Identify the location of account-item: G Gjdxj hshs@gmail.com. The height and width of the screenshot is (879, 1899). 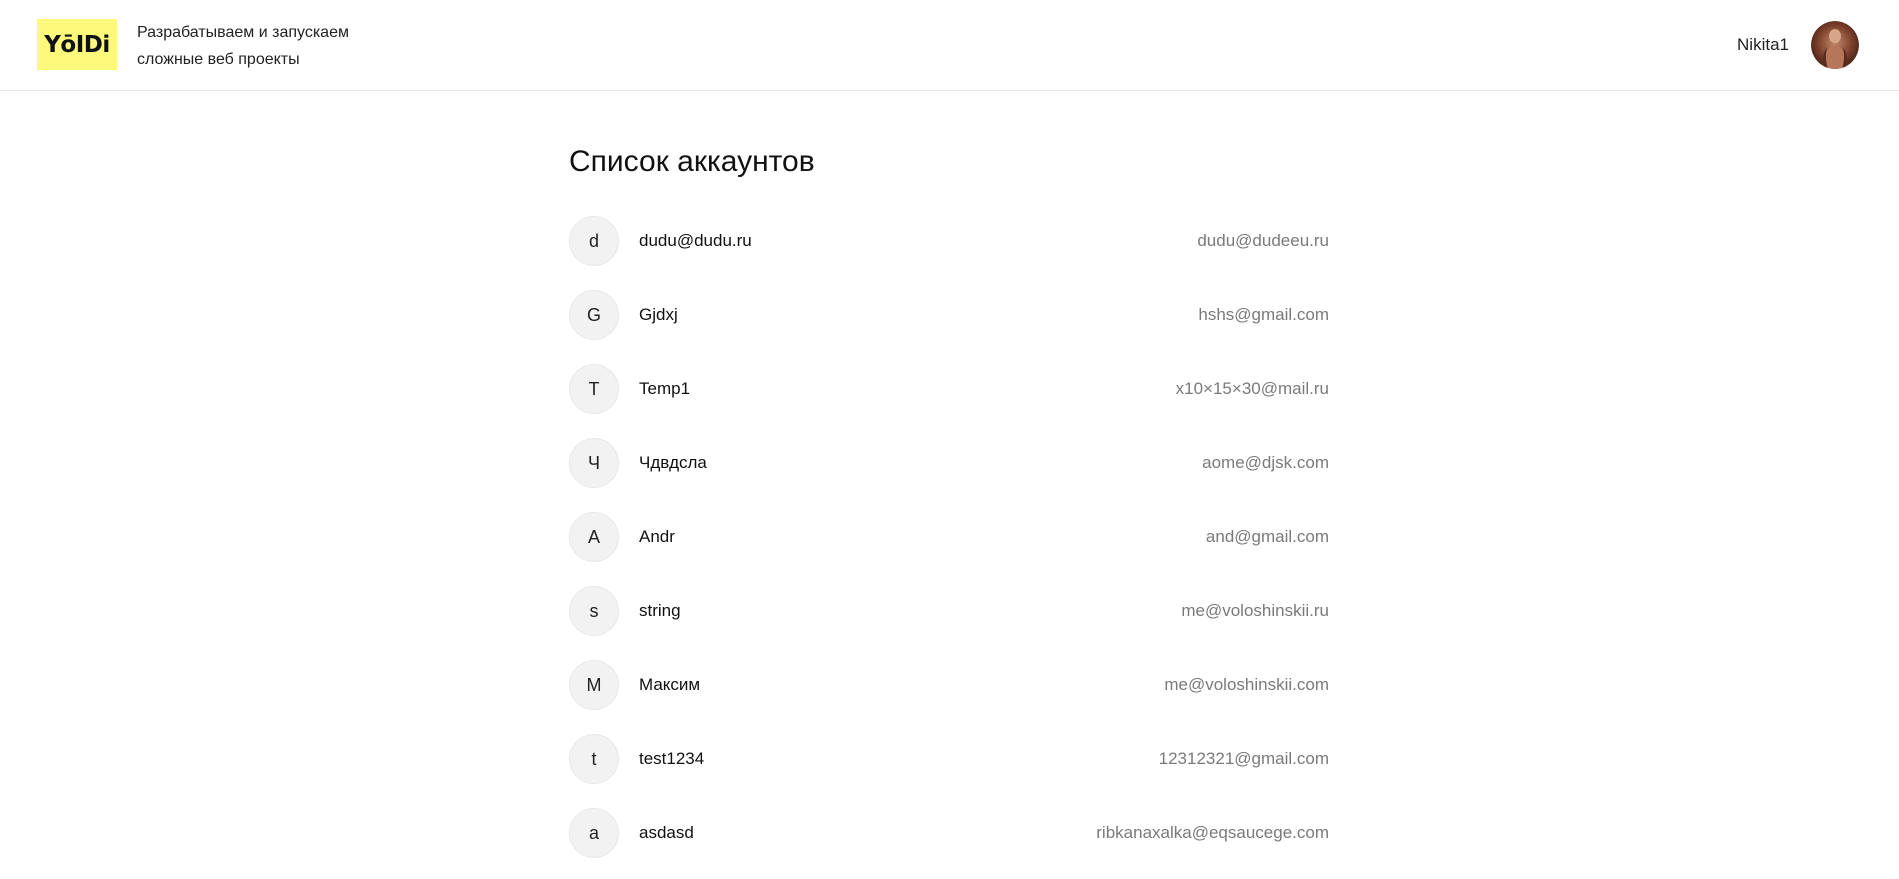
(949, 315).